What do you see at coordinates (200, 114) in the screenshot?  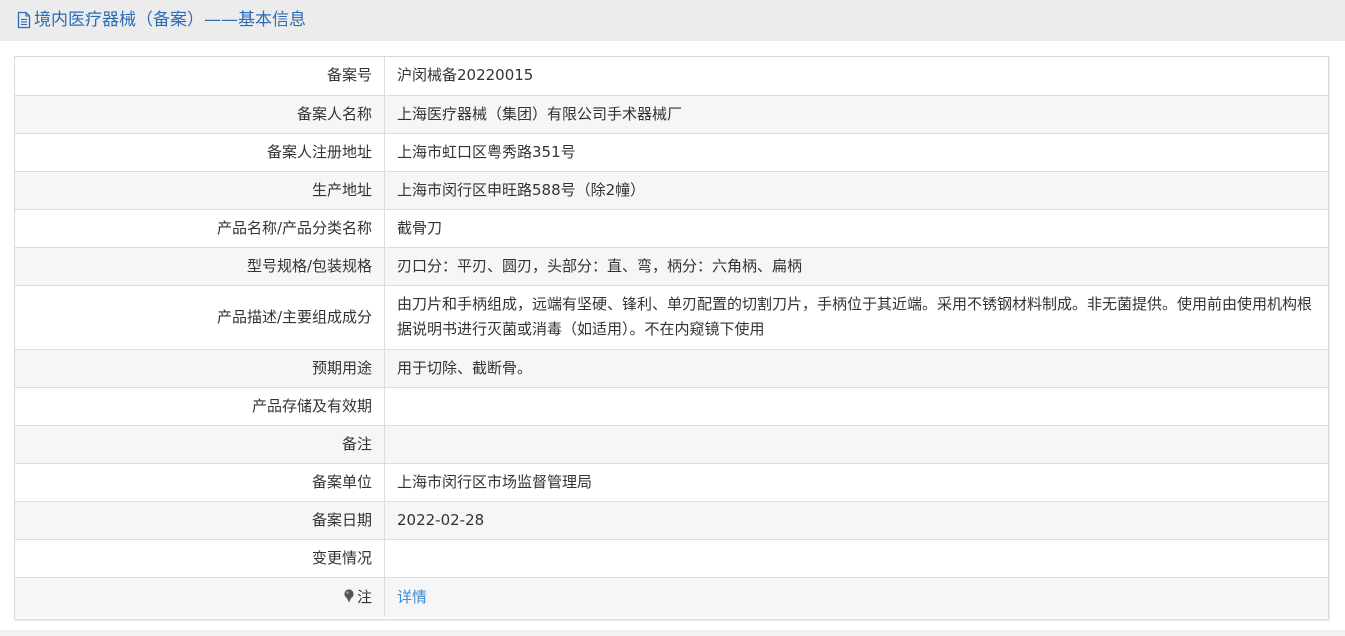 I see `field-label: 备案人名称` at bounding box center [200, 114].